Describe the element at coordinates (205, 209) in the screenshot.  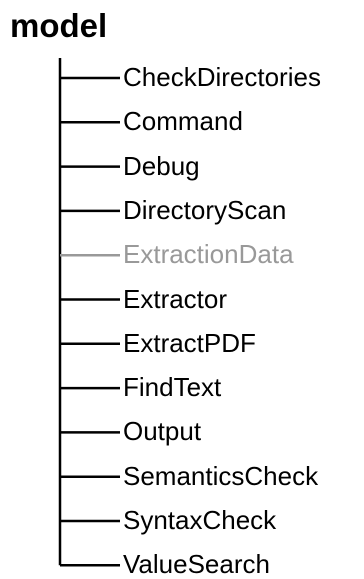
I see `tree-node-label: DirectoryScan` at that location.